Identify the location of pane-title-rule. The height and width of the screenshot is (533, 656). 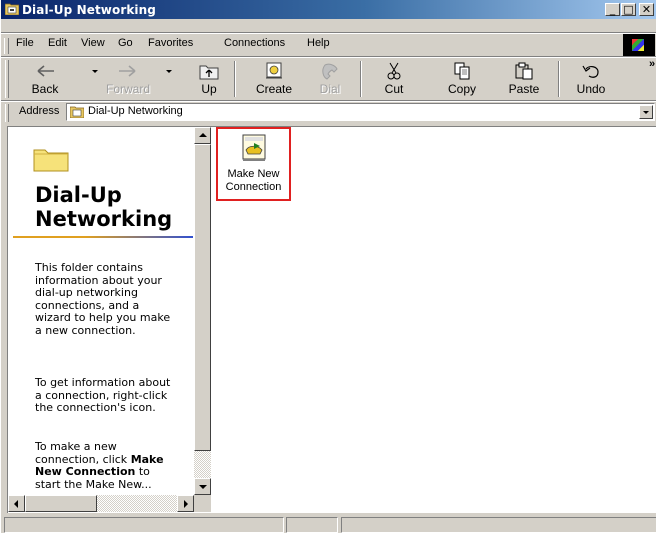
(103, 237).